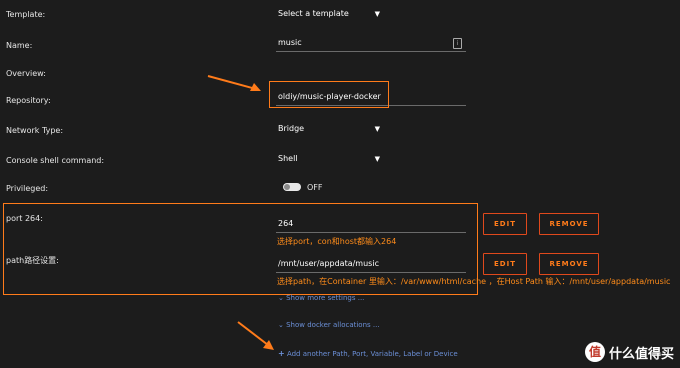 Image resolution: width=680 pixels, height=368 pixels. What do you see at coordinates (594, 352) in the screenshot?
I see `watermark-badge: 值` at bounding box center [594, 352].